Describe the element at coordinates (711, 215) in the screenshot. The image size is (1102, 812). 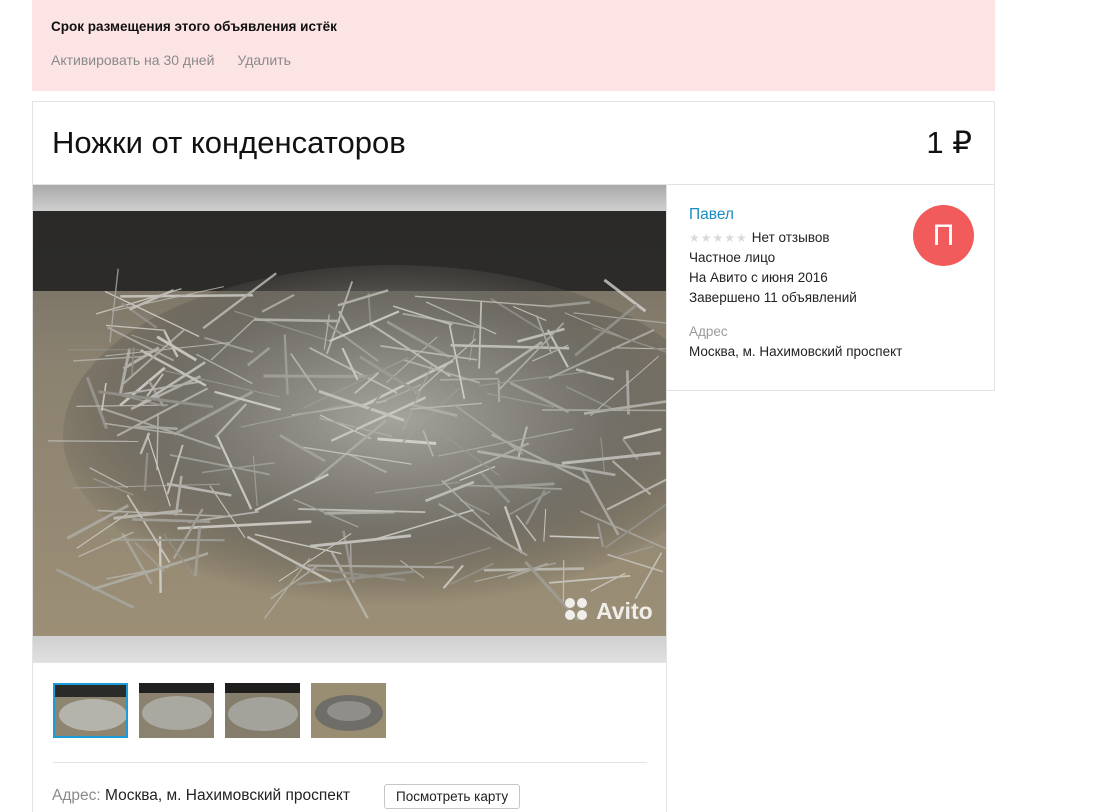
I see `seller-name-link: Павел` at that location.